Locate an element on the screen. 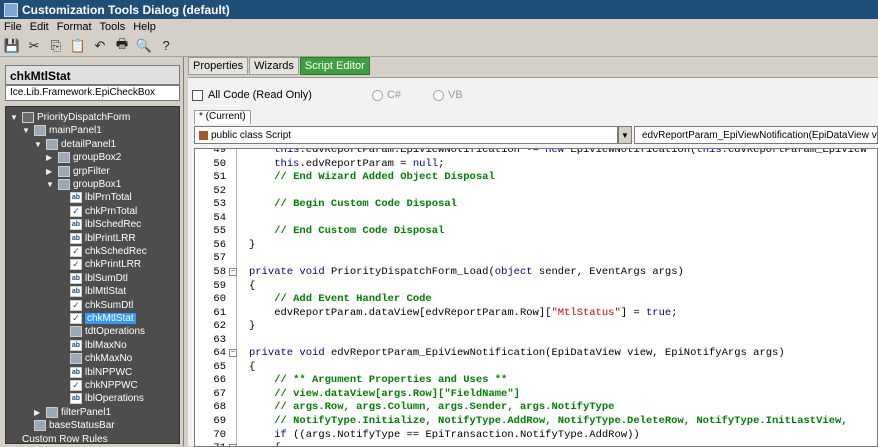  help-icon: ? is located at coordinates (166, 46).